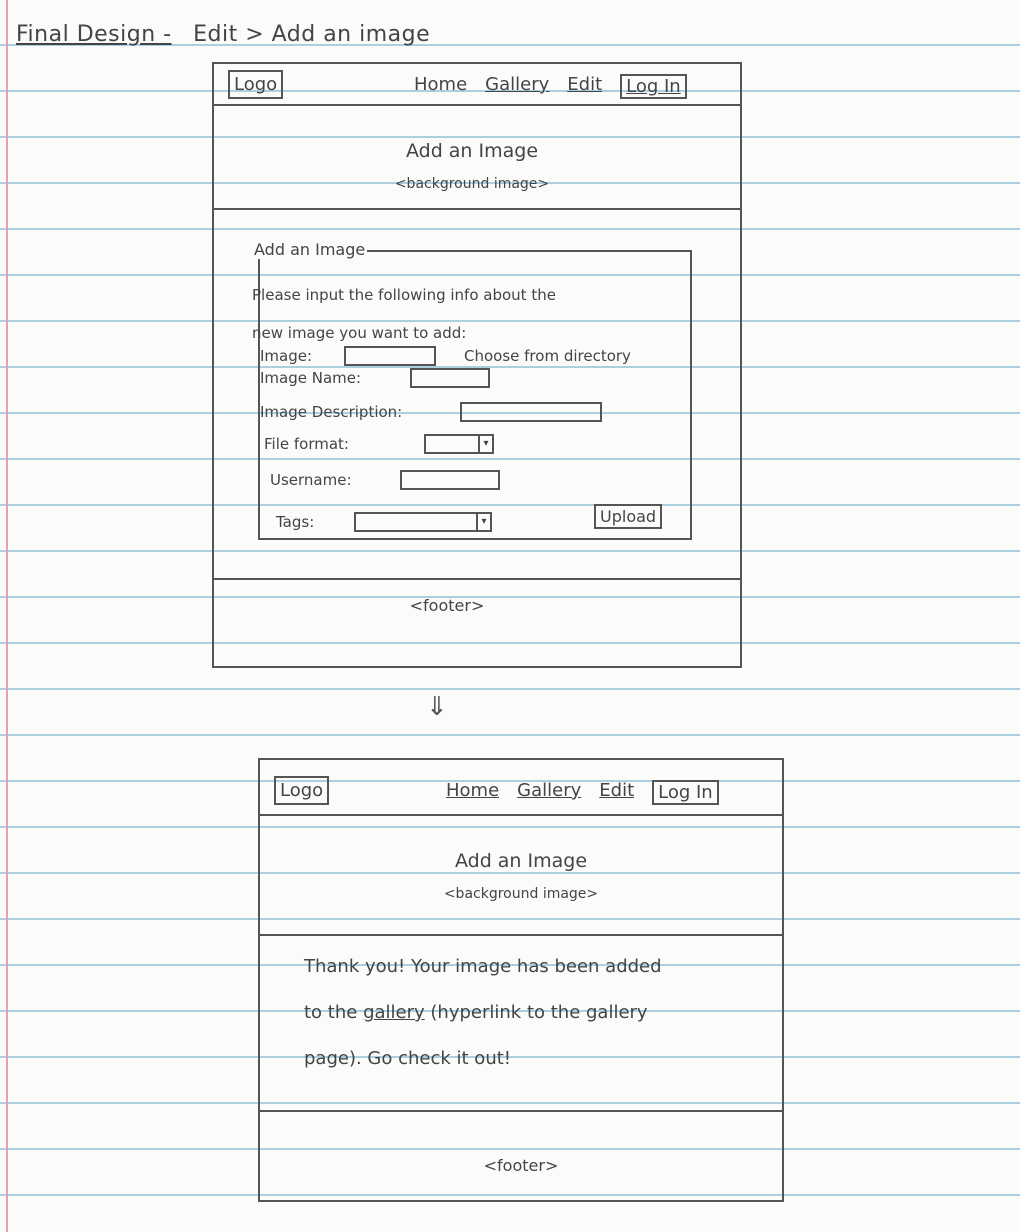 This screenshot has width=1020, height=1232. I want to click on file-format-select: ▾, so click(459, 444).